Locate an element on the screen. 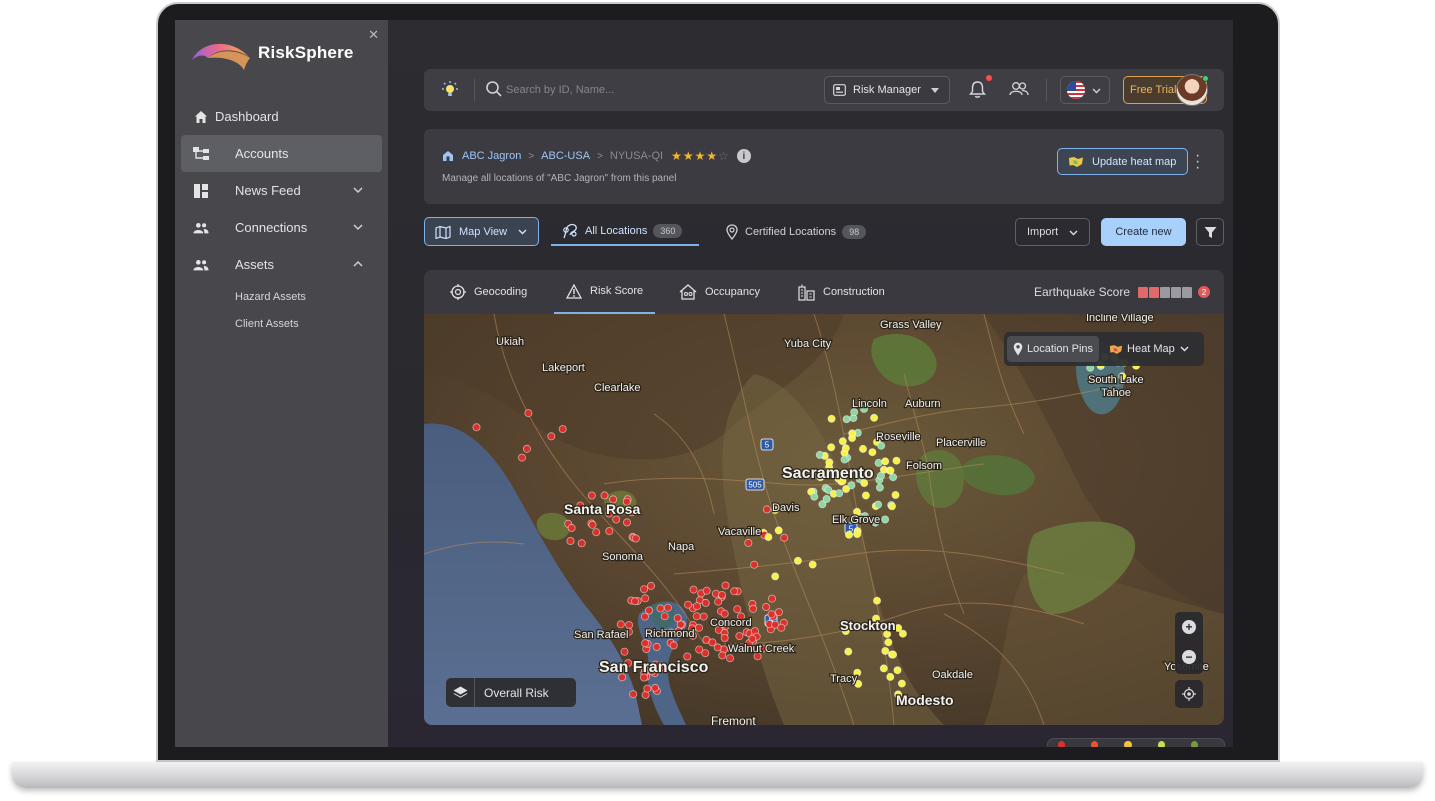 Image resolution: width=1435 pixels, height=801 pixels. heat-map-toggle: Heat Map is located at coordinates (1149, 349).